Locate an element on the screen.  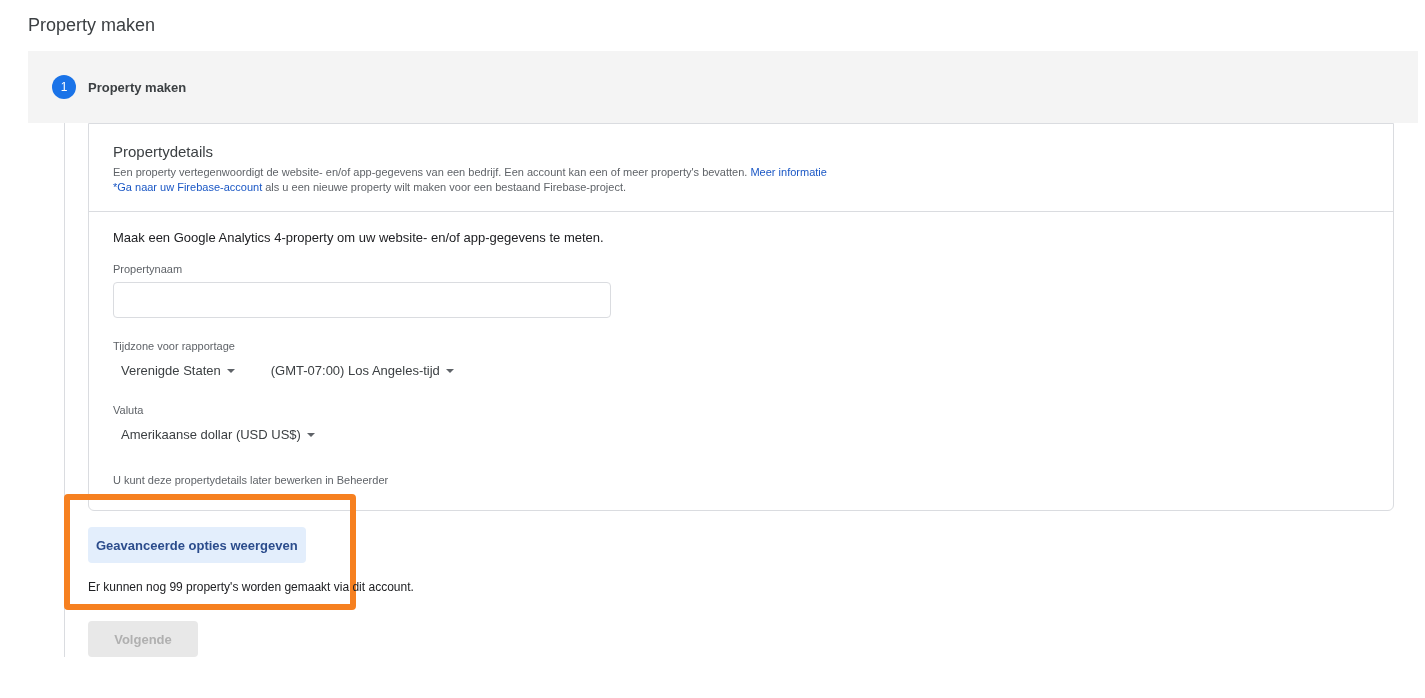
property-name-field is located at coordinates (362, 300).